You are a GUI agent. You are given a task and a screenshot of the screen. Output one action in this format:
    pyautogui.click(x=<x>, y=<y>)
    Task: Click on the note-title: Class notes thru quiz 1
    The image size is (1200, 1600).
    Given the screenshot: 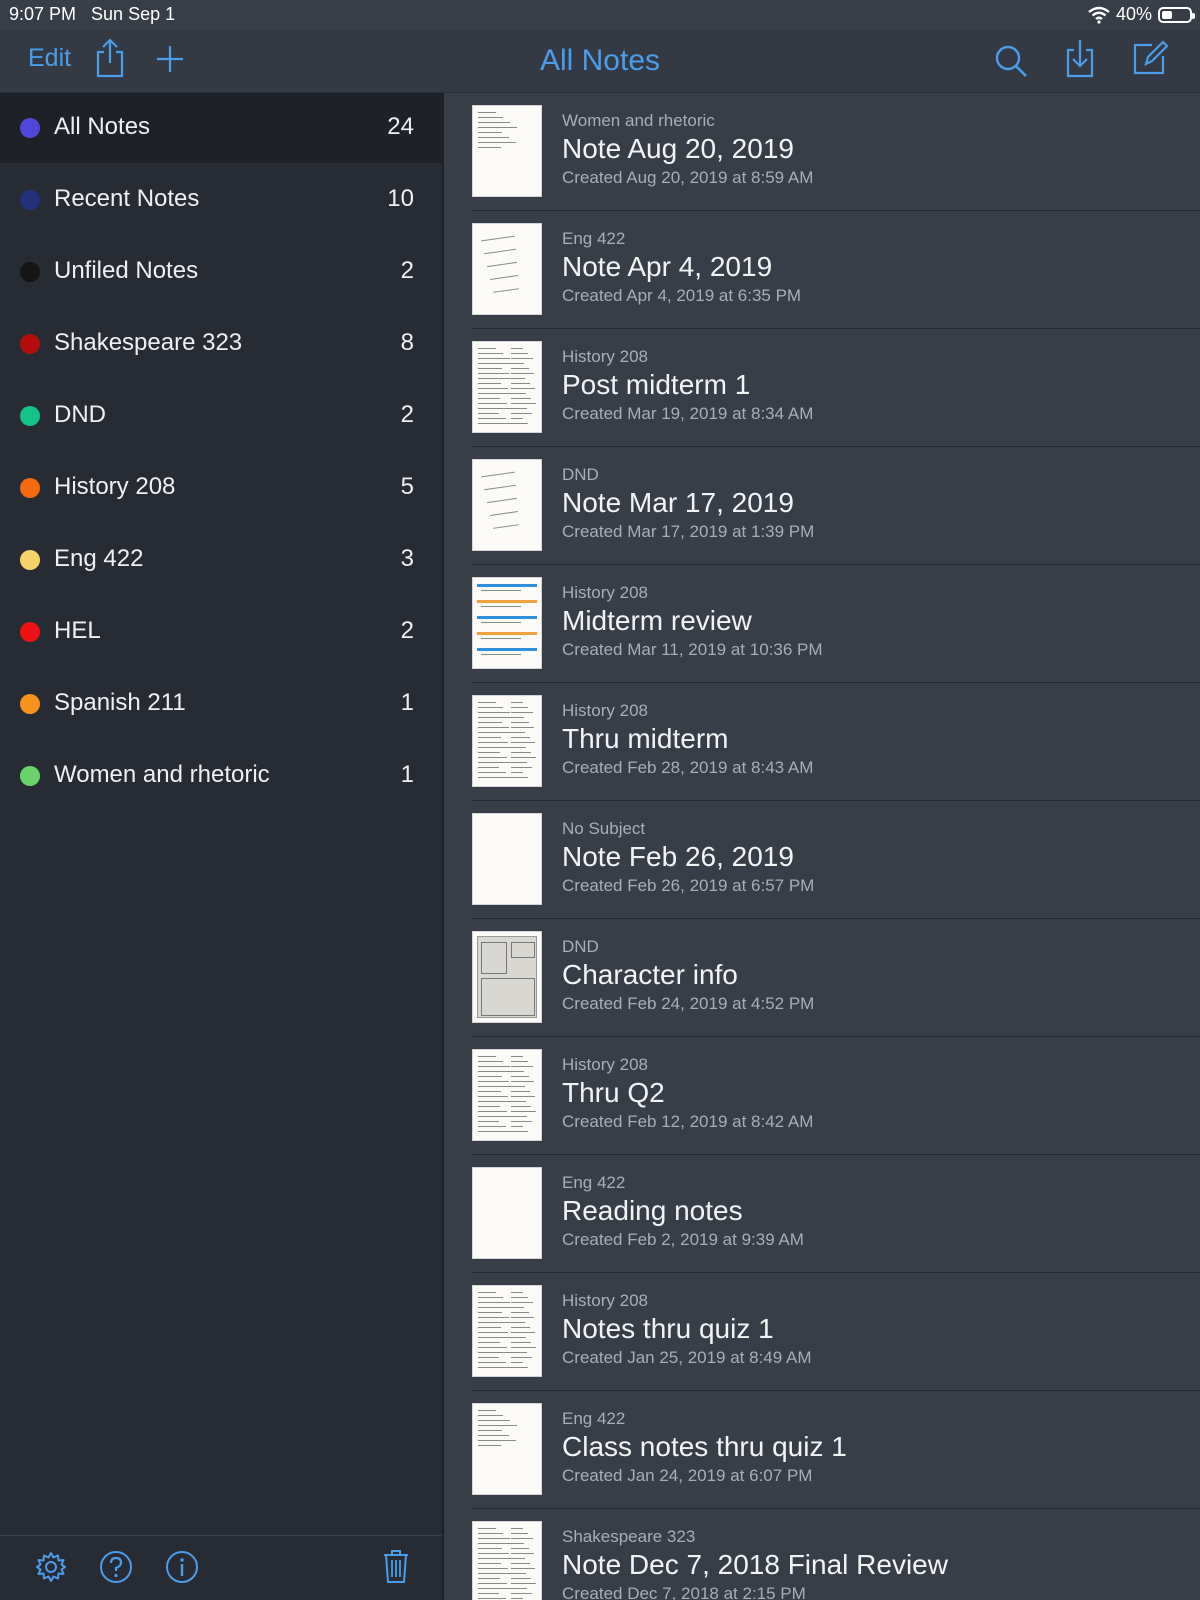 What is the action you would take?
    pyautogui.click(x=704, y=1446)
    